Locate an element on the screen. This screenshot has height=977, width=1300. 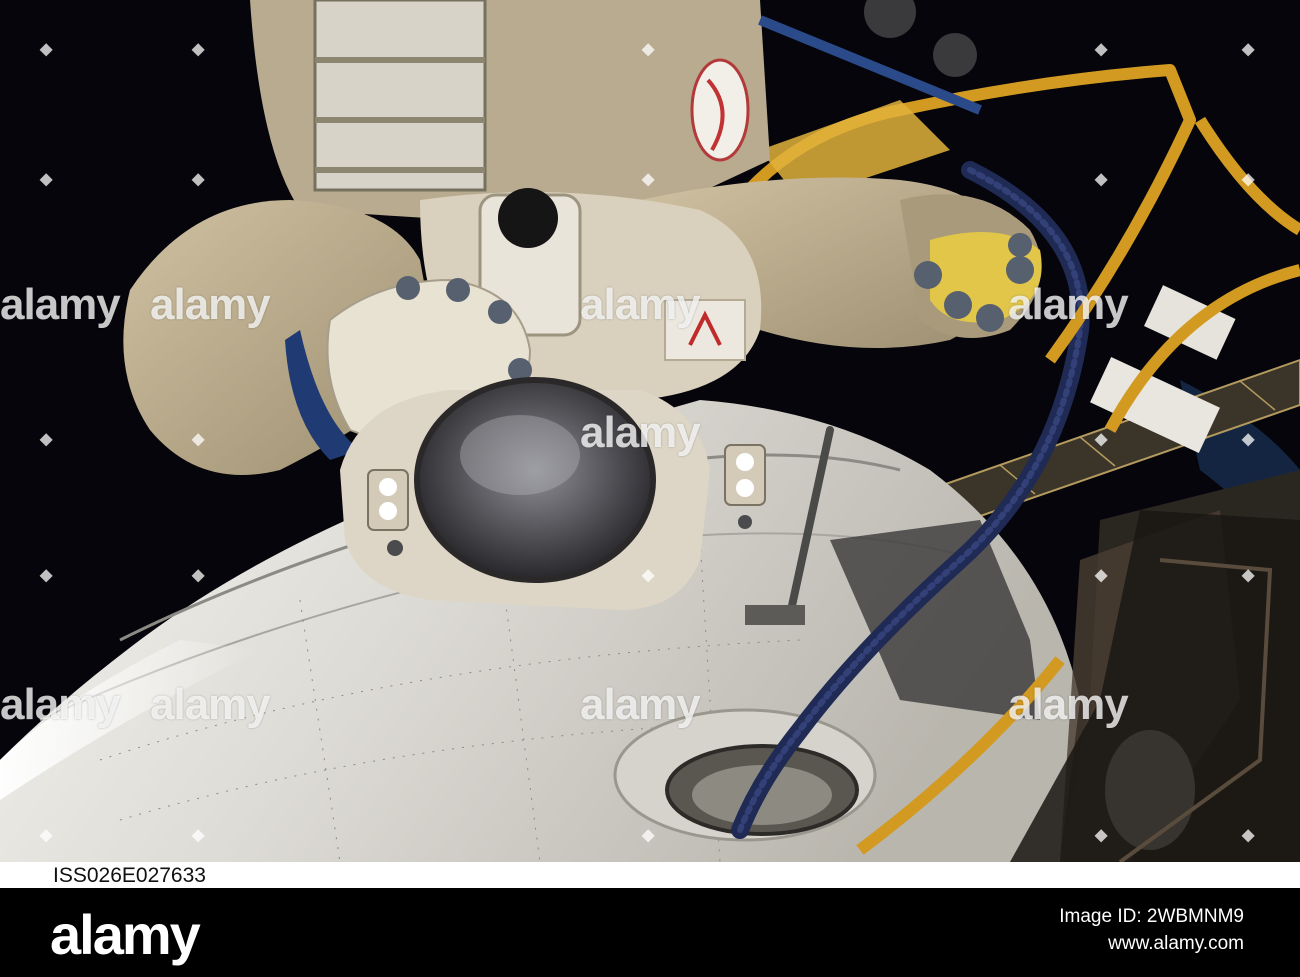
footer-bar: alamy Image ID: 2WBMNM9 www.alamy.com is located at coordinates (650, 932).